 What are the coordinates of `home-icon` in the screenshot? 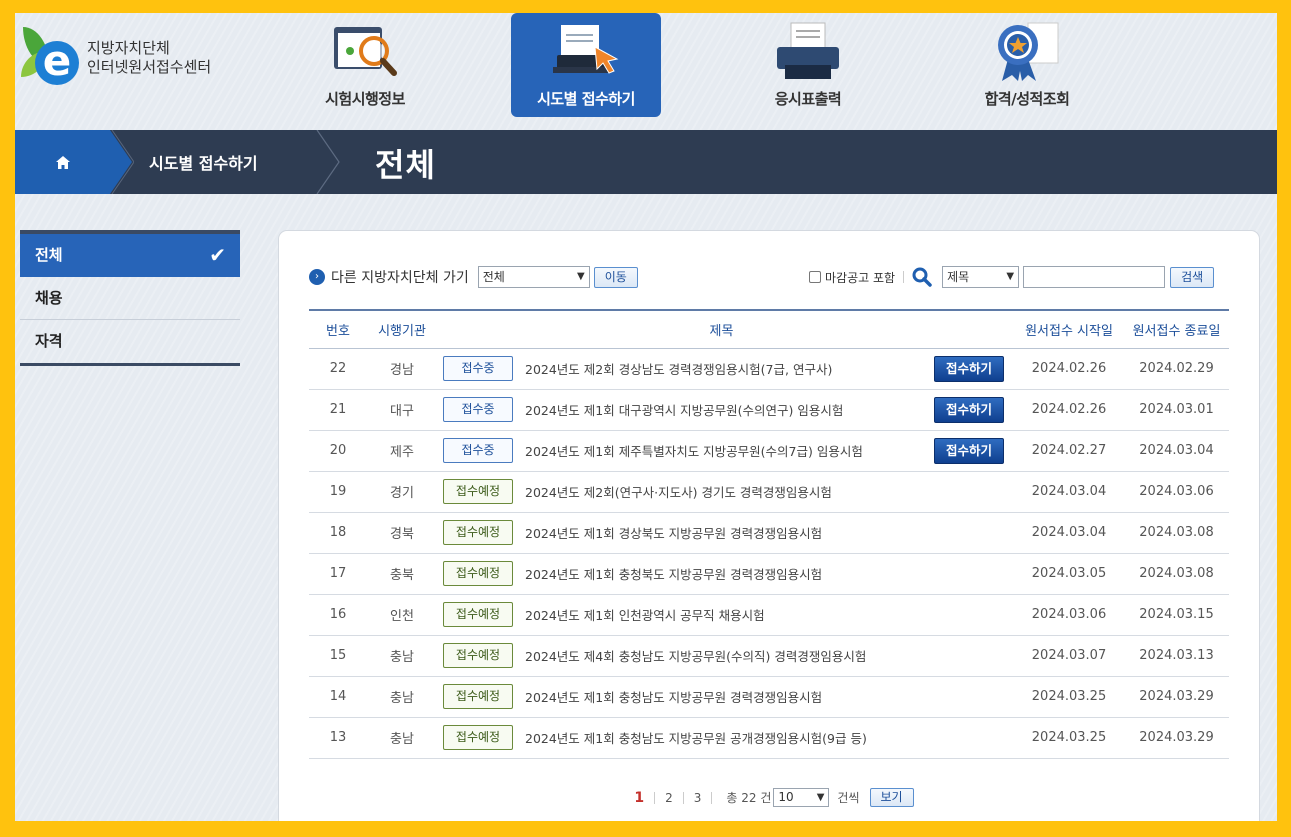 It's located at (62, 162).